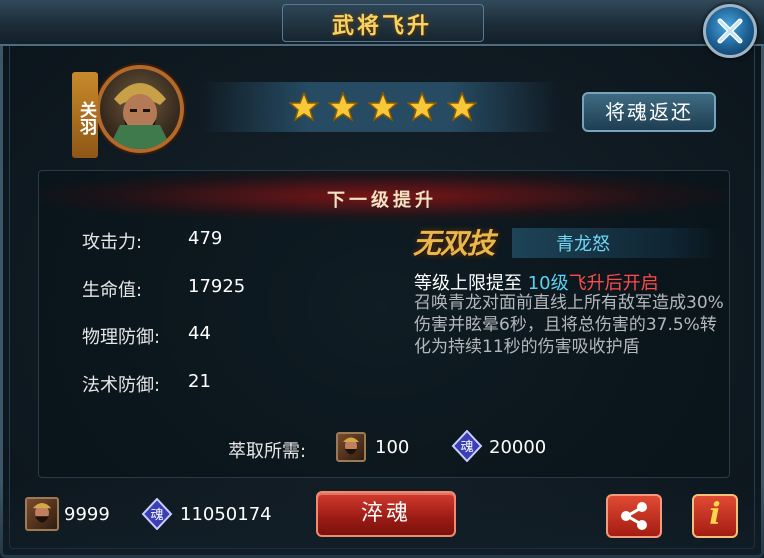  I want to click on stat-label-magic-defense: 法术防御:, so click(121, 385).